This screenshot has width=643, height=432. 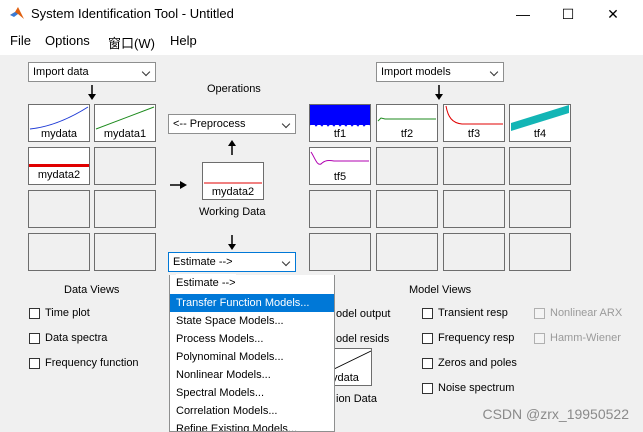 What do you see at coordinates (92, 363) in the screenshot?
I see `checkbox-label: Frequency function` at bounding box center [92, 363].